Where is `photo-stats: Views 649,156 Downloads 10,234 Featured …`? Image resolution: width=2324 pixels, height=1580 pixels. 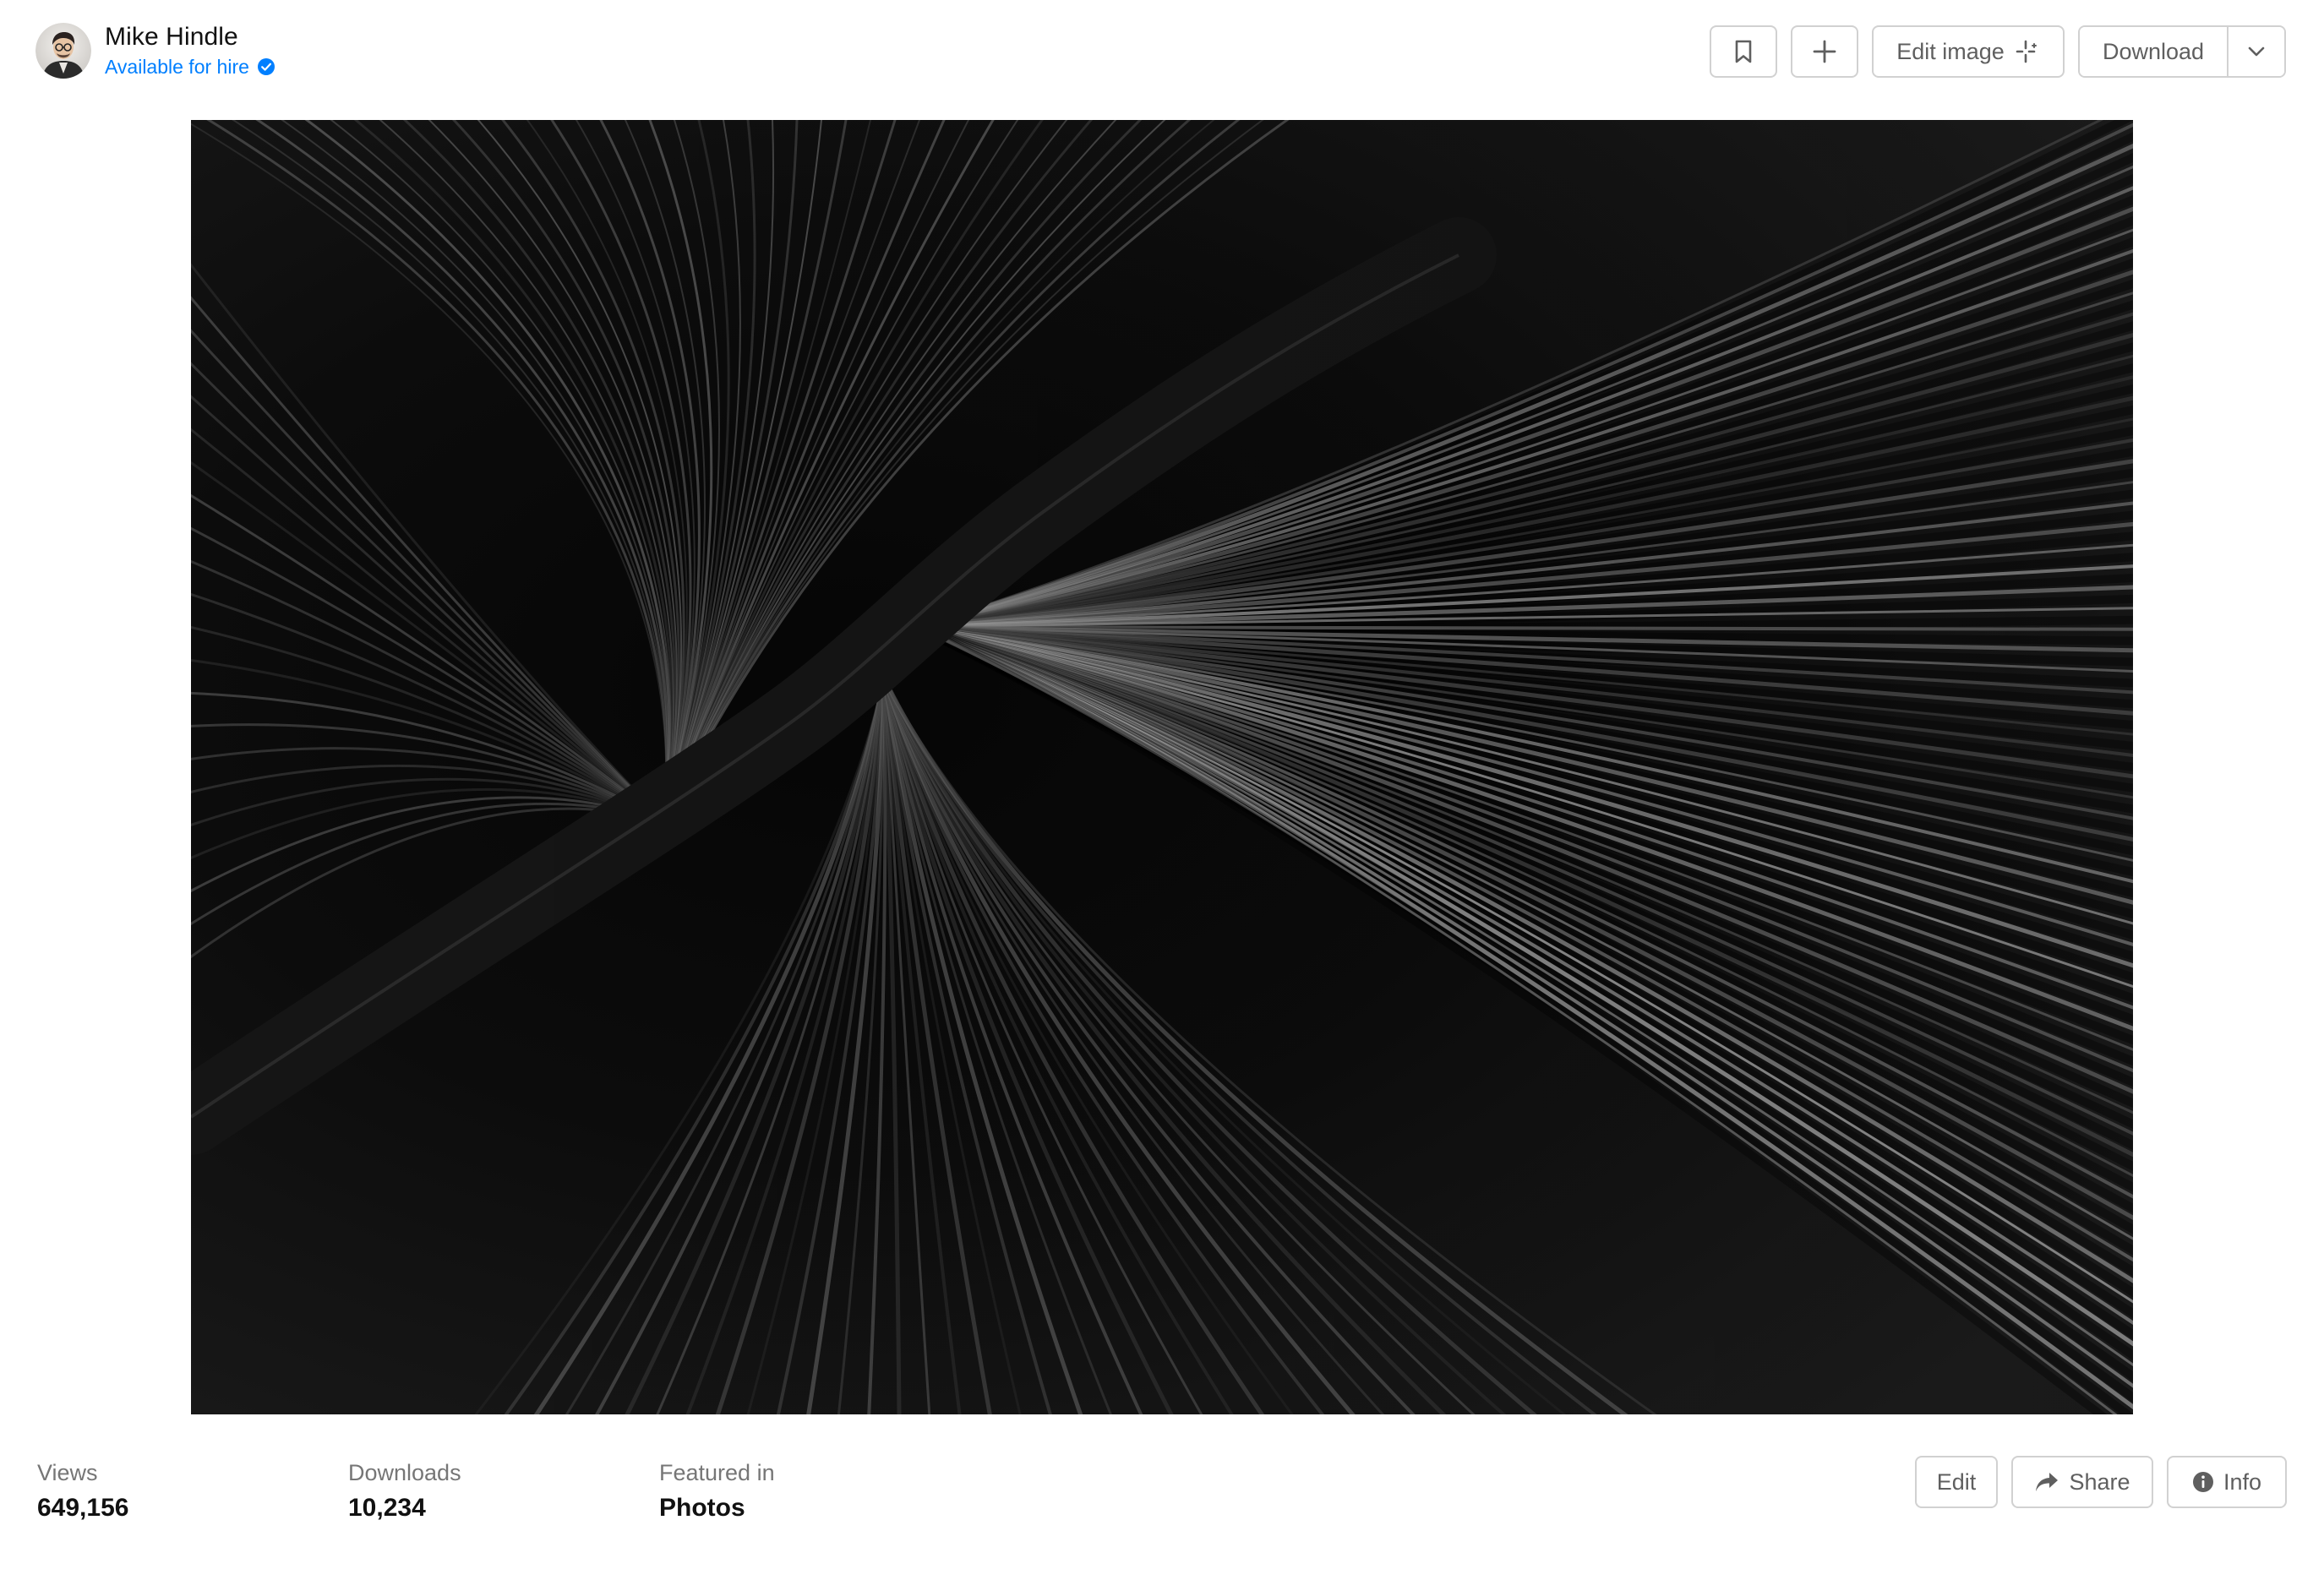
photo-stats: Views 649,156 Downloads 10,234 Featured … is located at coordinates (503, 1491).